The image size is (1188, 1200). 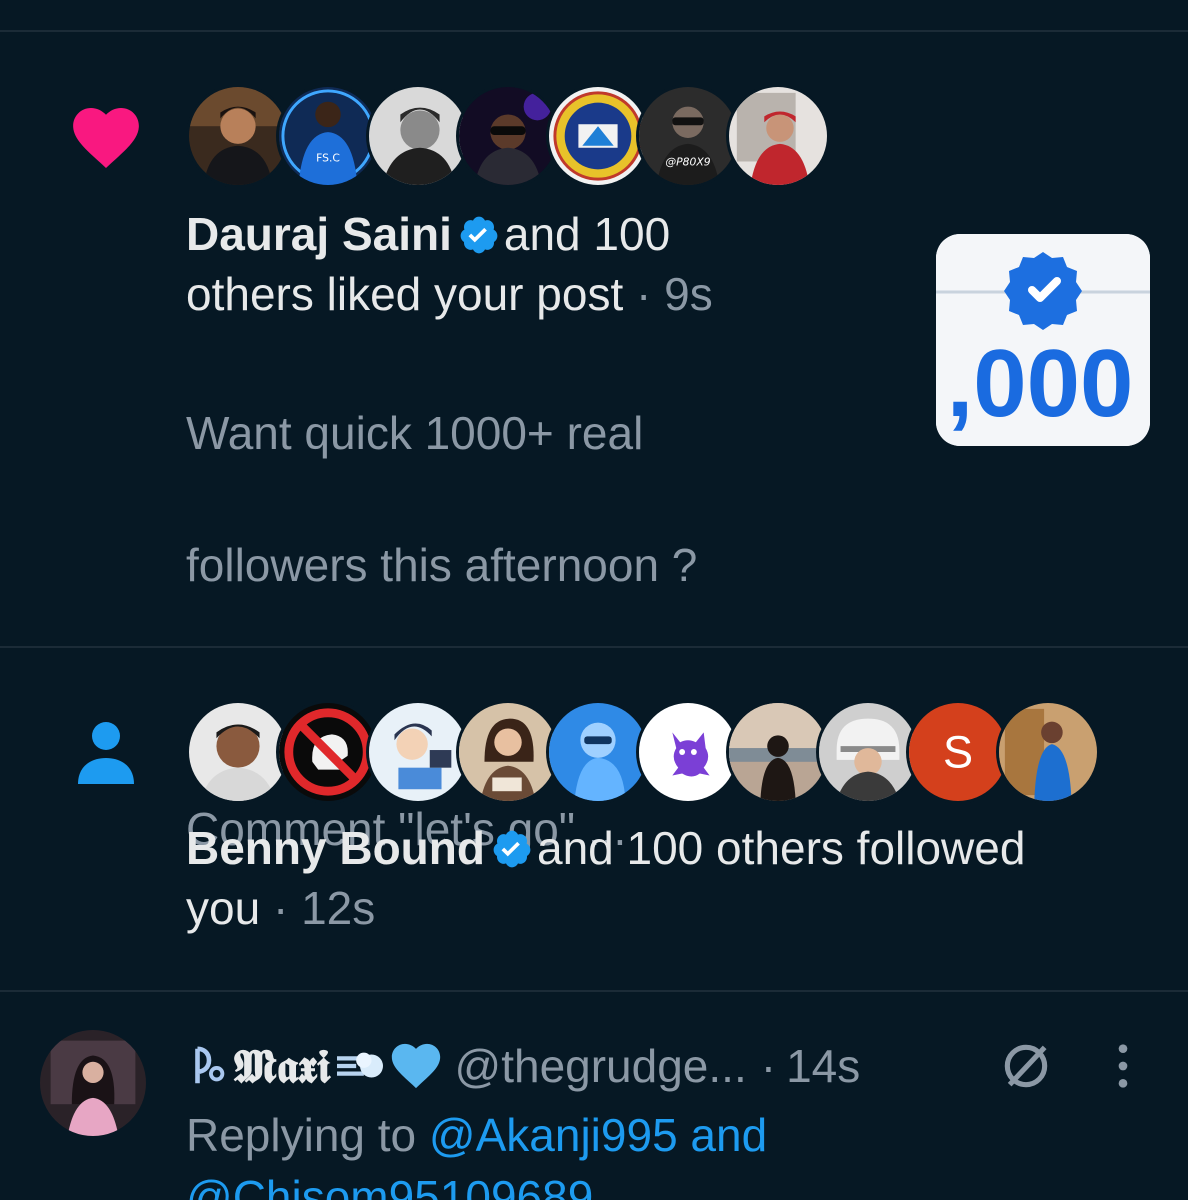 What do you see at coordinates (360, 1066) in the screenshot?
I see `dash-symbol-icon` at bounding box center [360, 1066].